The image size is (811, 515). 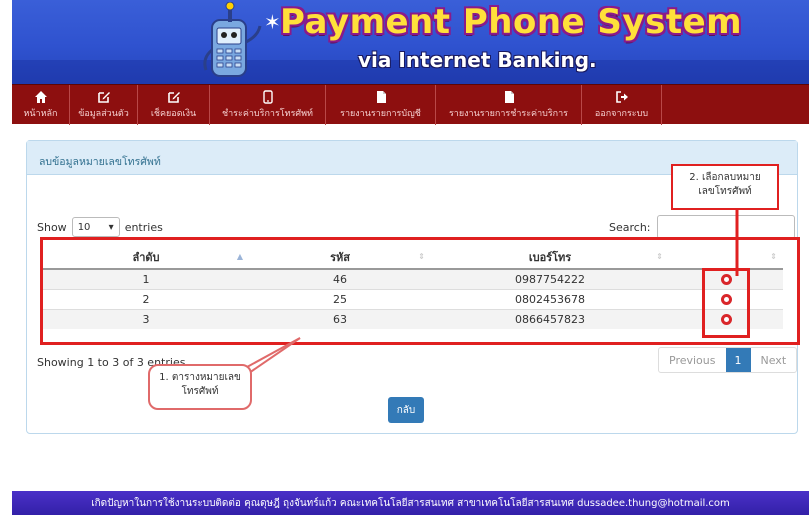 What do you see at coordinates (232, 39) in the screenshot?
I see `phone-mascot-icon` at bounding box center [232, 39].